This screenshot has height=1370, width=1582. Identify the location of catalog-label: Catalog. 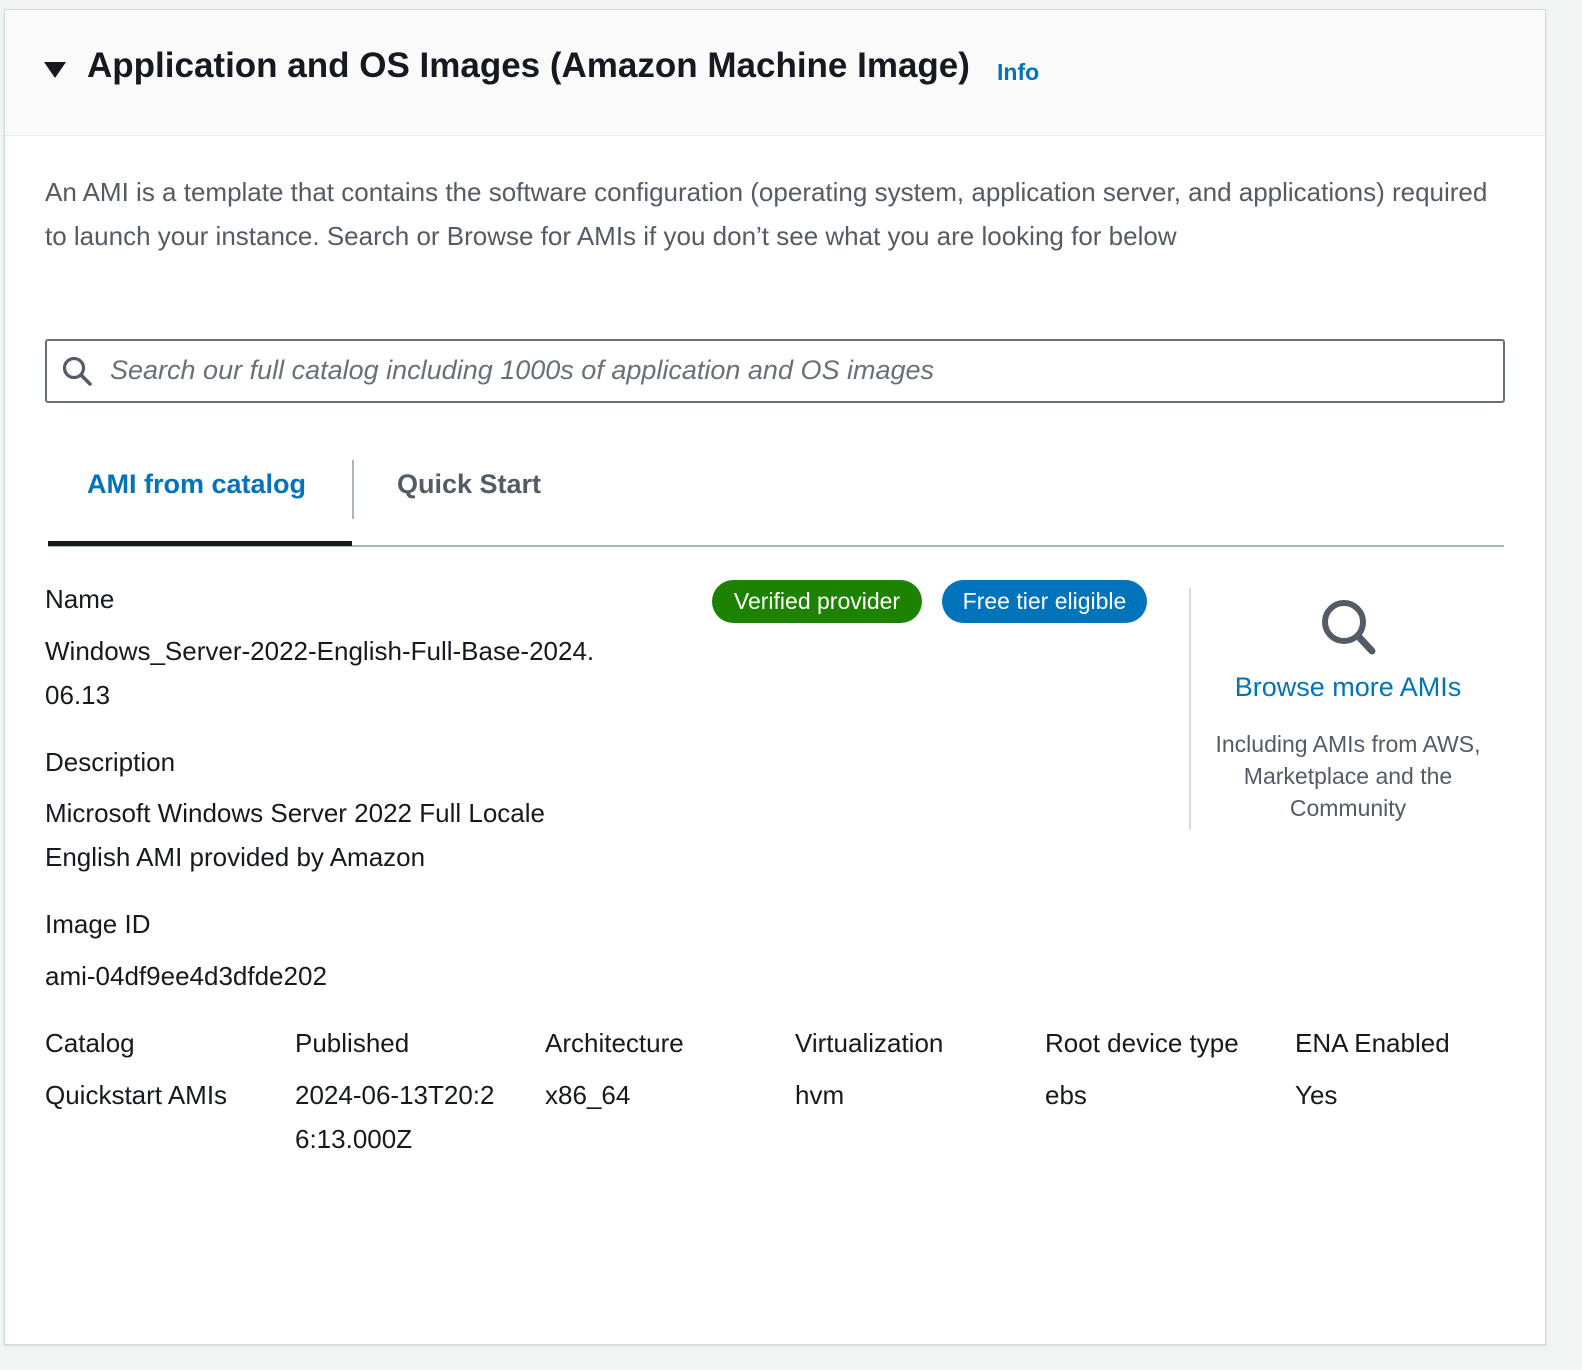
(90, 1043).